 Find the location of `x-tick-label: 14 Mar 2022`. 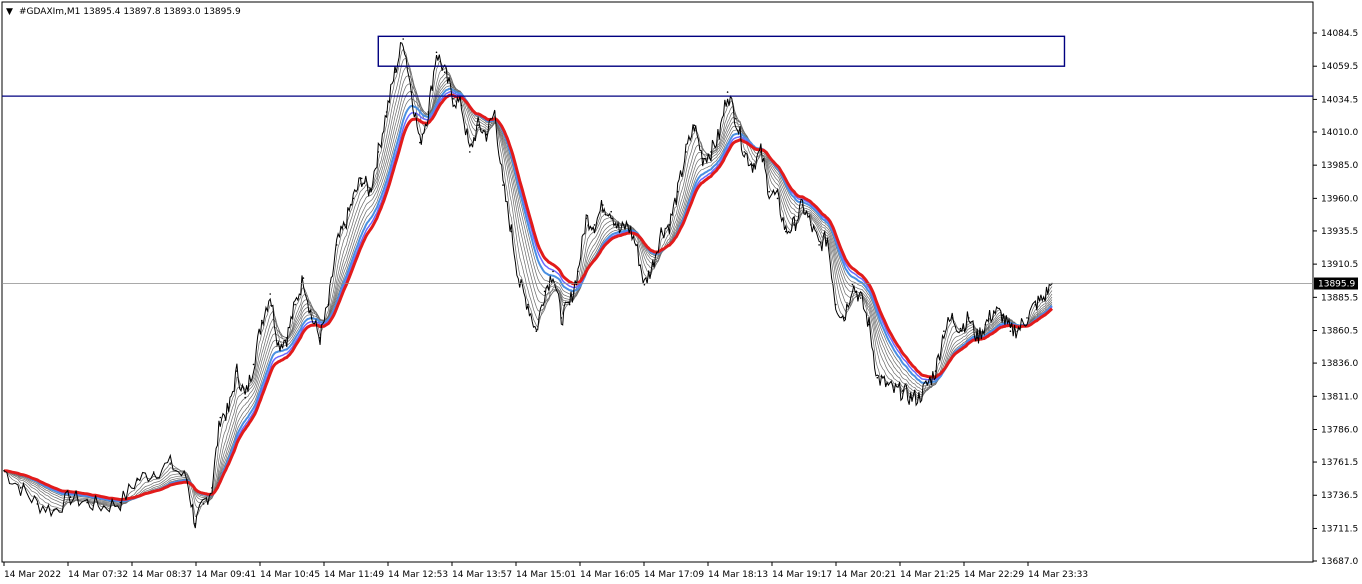

x-tick-label: 14 Mar 2022 is located at coordinates (32, 575).